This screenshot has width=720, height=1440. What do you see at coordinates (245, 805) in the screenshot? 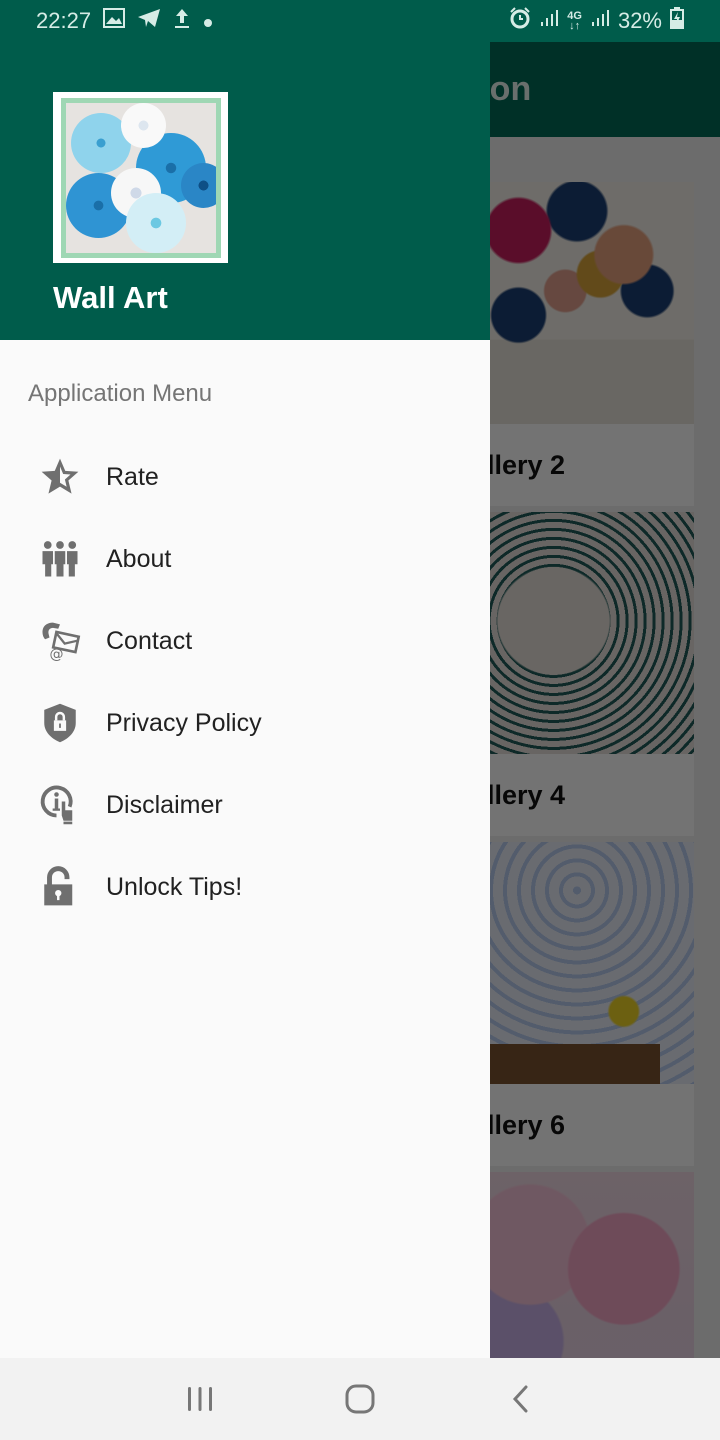
I see `menu-item-disclaimer: Disclaimer` at bounding box center [245, 805].